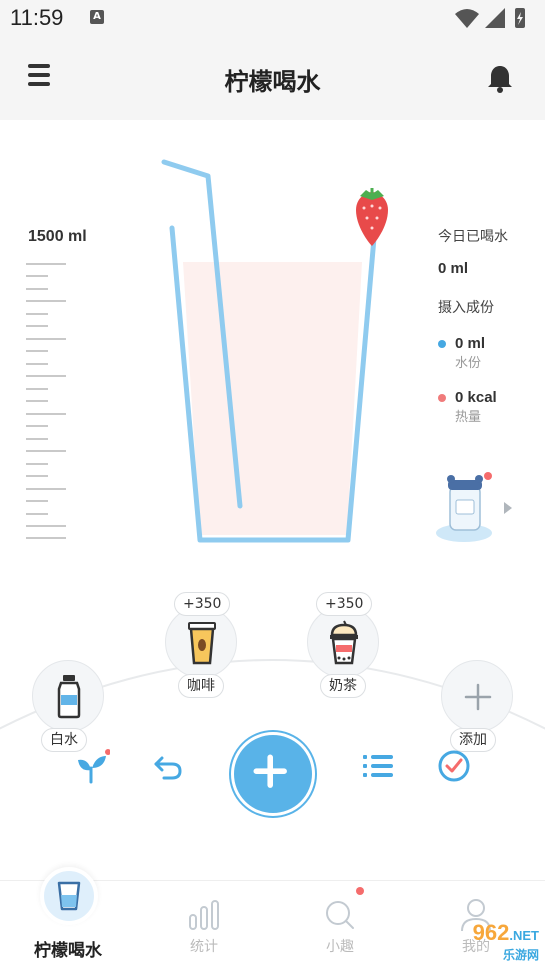 The height and width of the screenshot is (970, 545). I want to click on intake-label: 摄入成份, so click(466, 308).